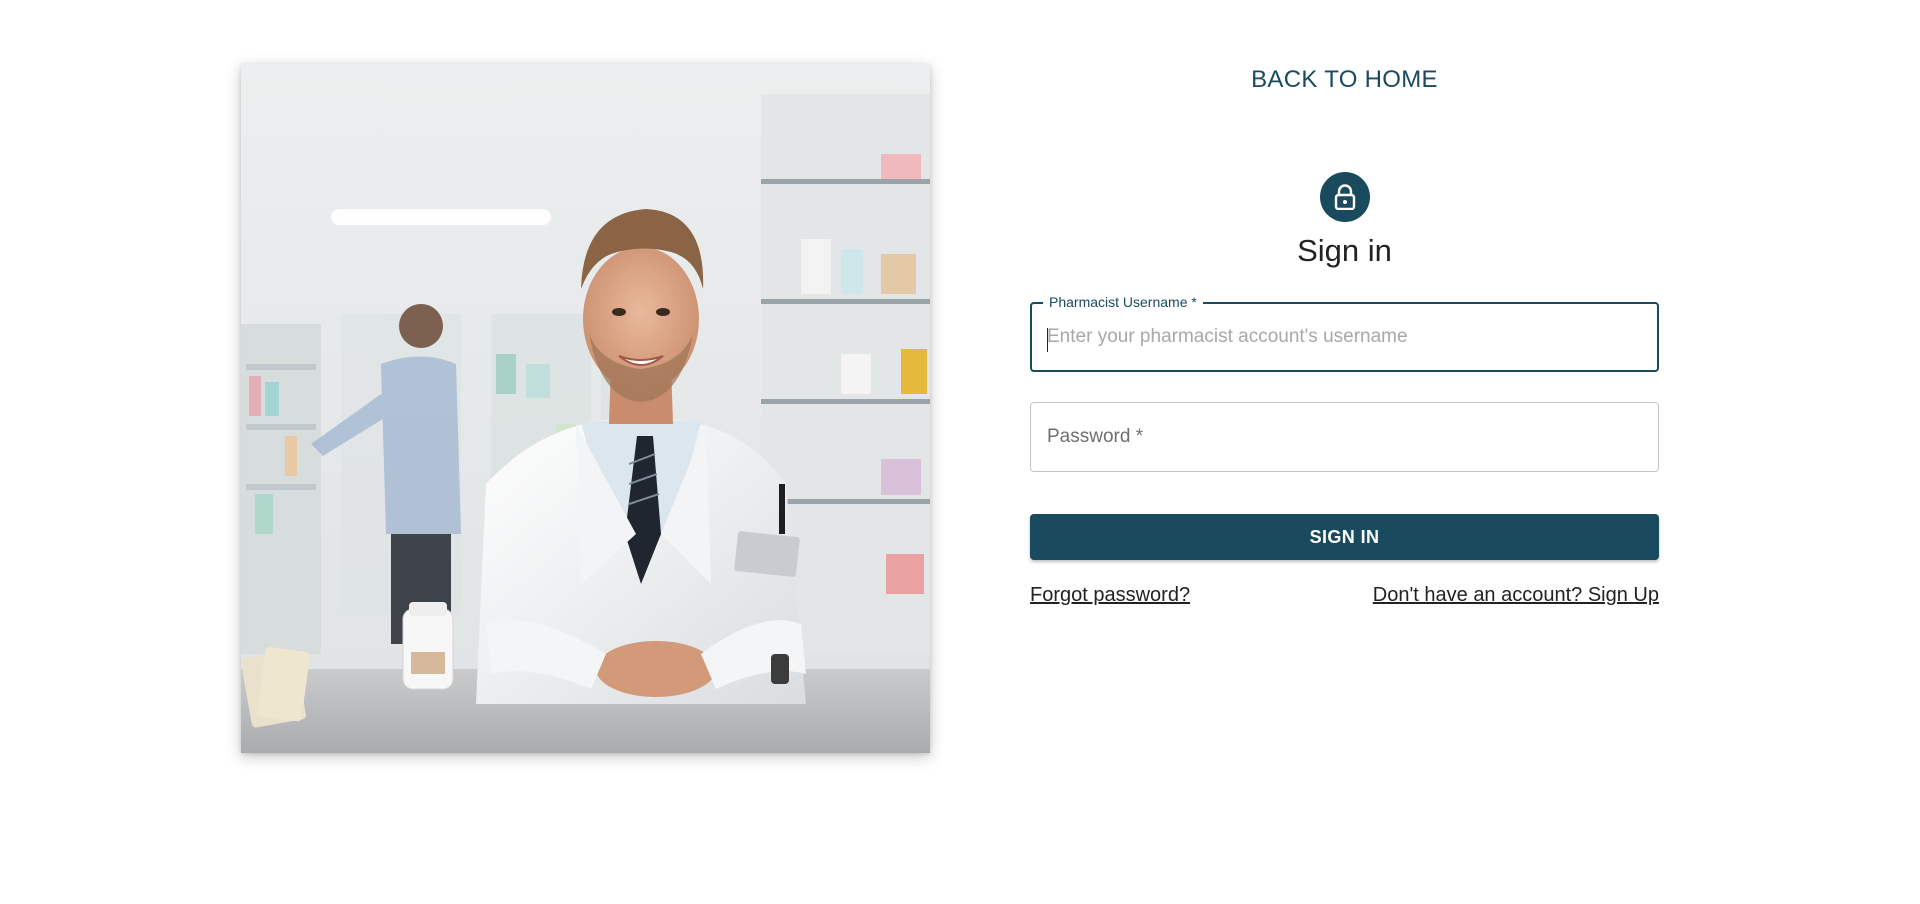  What do you see at coordinates (1110, 595) in the screenshot?
I see `forgot-password-link: Forgot password?` at bounding box center [1110, 595].